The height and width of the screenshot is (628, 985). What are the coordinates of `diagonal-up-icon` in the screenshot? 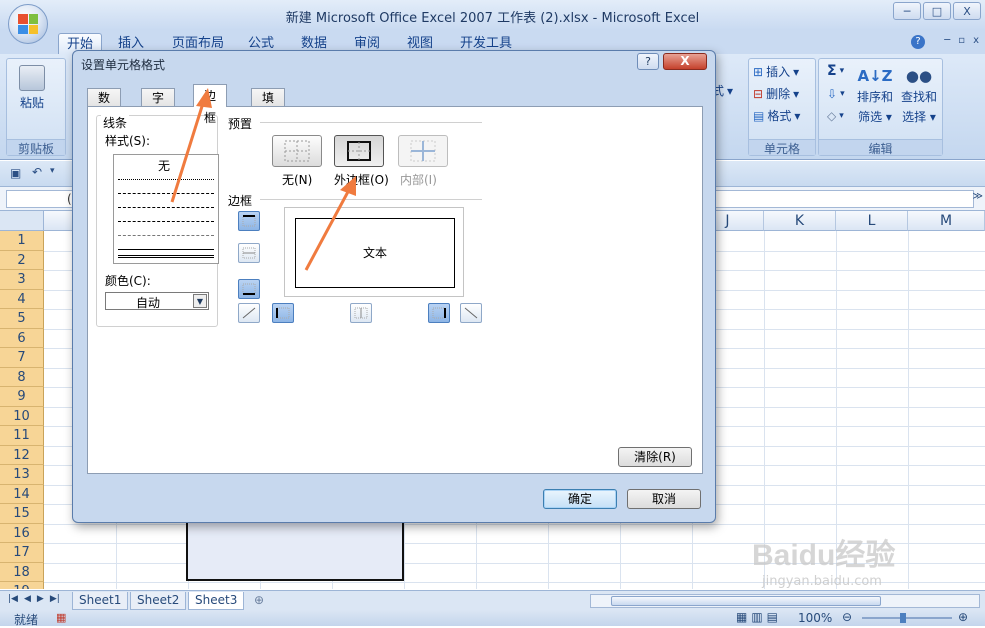 It's located at (249, 313).